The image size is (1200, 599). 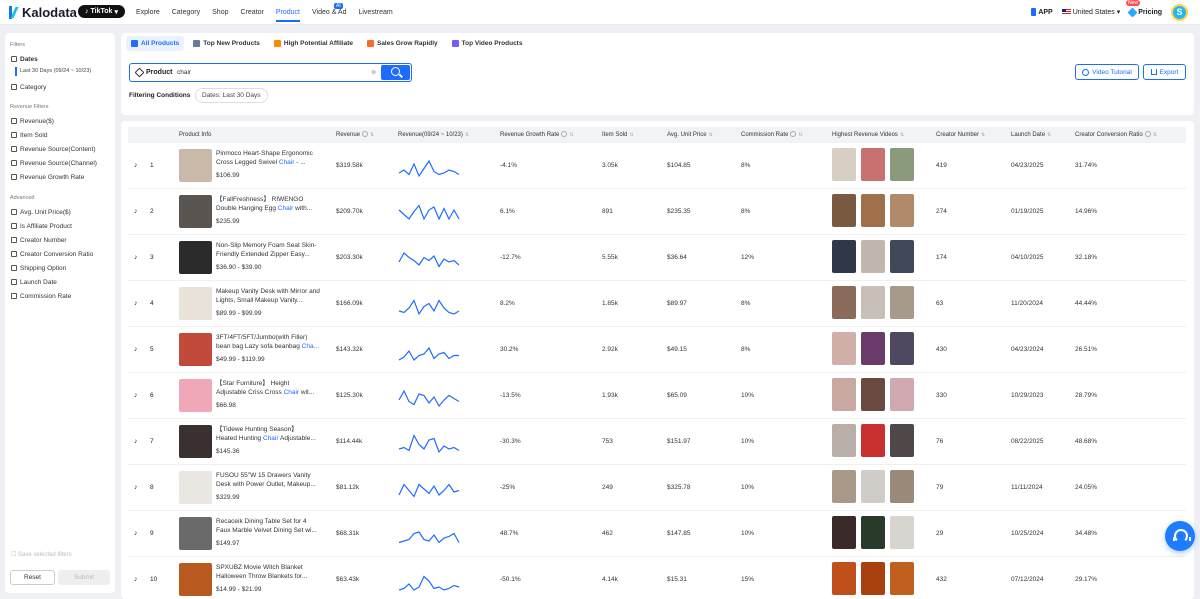 What do you see at coordinates (1107, 72) in the screenshot?
I see `video-tutorial-button: Video Tutorial` at bounding box center [1107, 72].